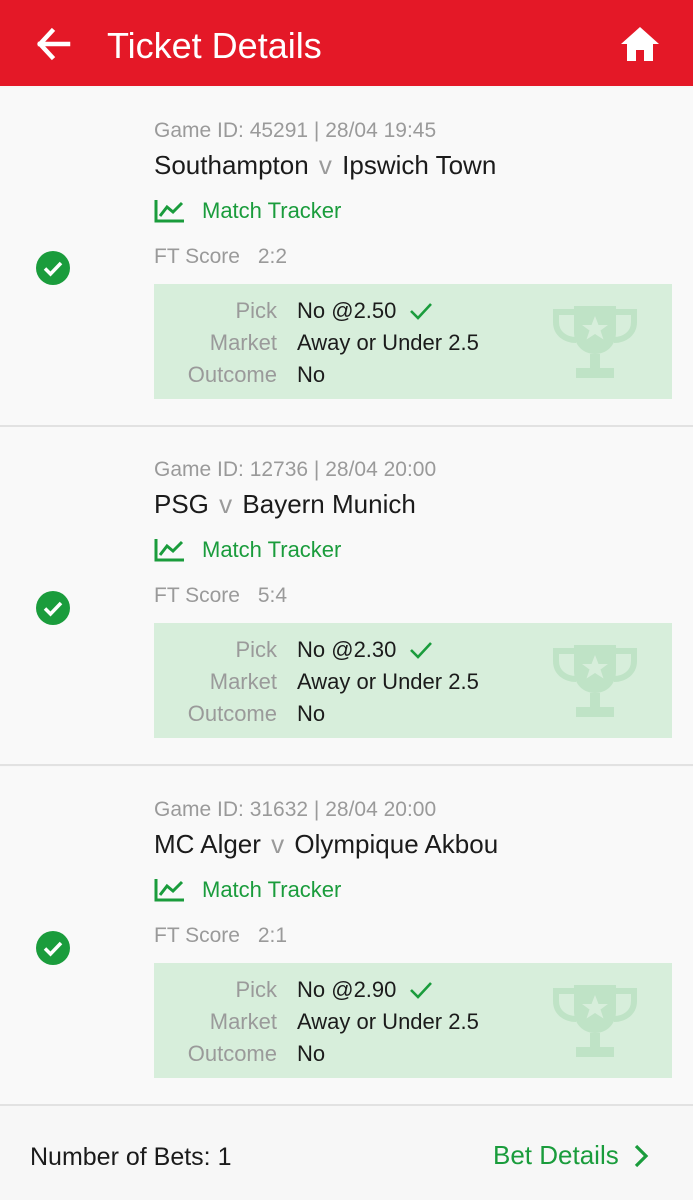 The image size is (693, 1200). I want to click on pick-value: No @2.90, so click(347, 989).